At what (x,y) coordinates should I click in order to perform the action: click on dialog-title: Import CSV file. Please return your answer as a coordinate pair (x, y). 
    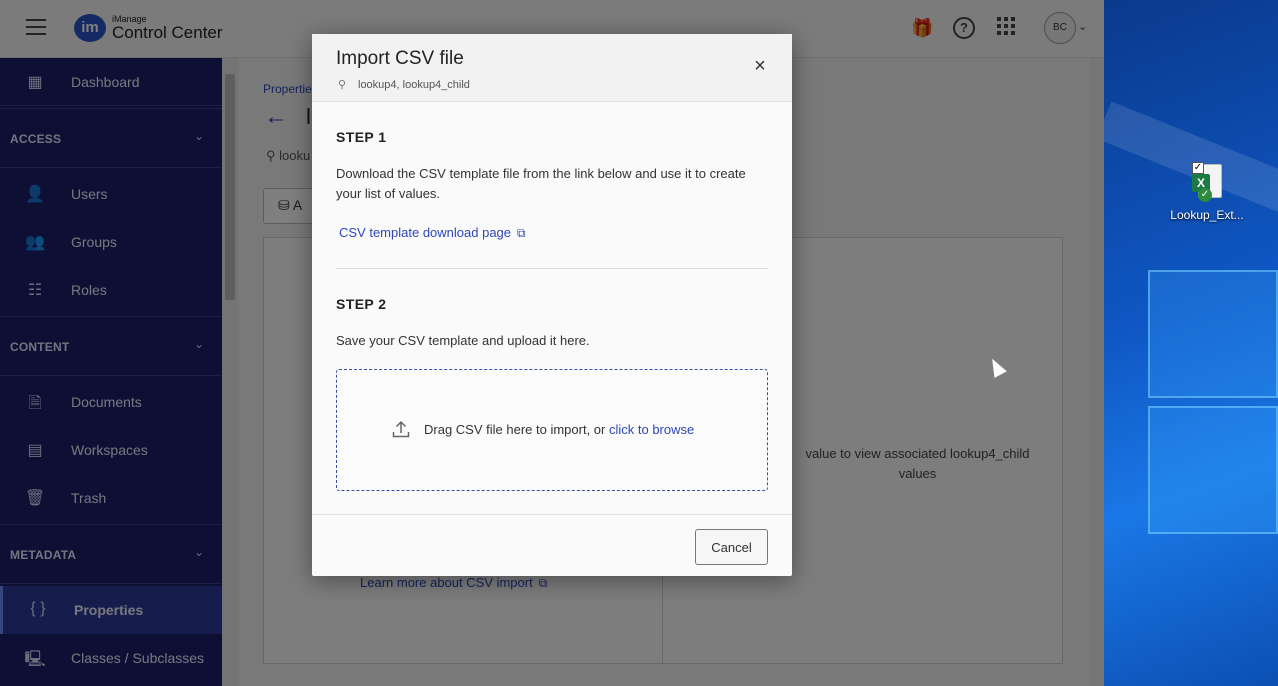
    Looking at the image, I should click on (400, 58).